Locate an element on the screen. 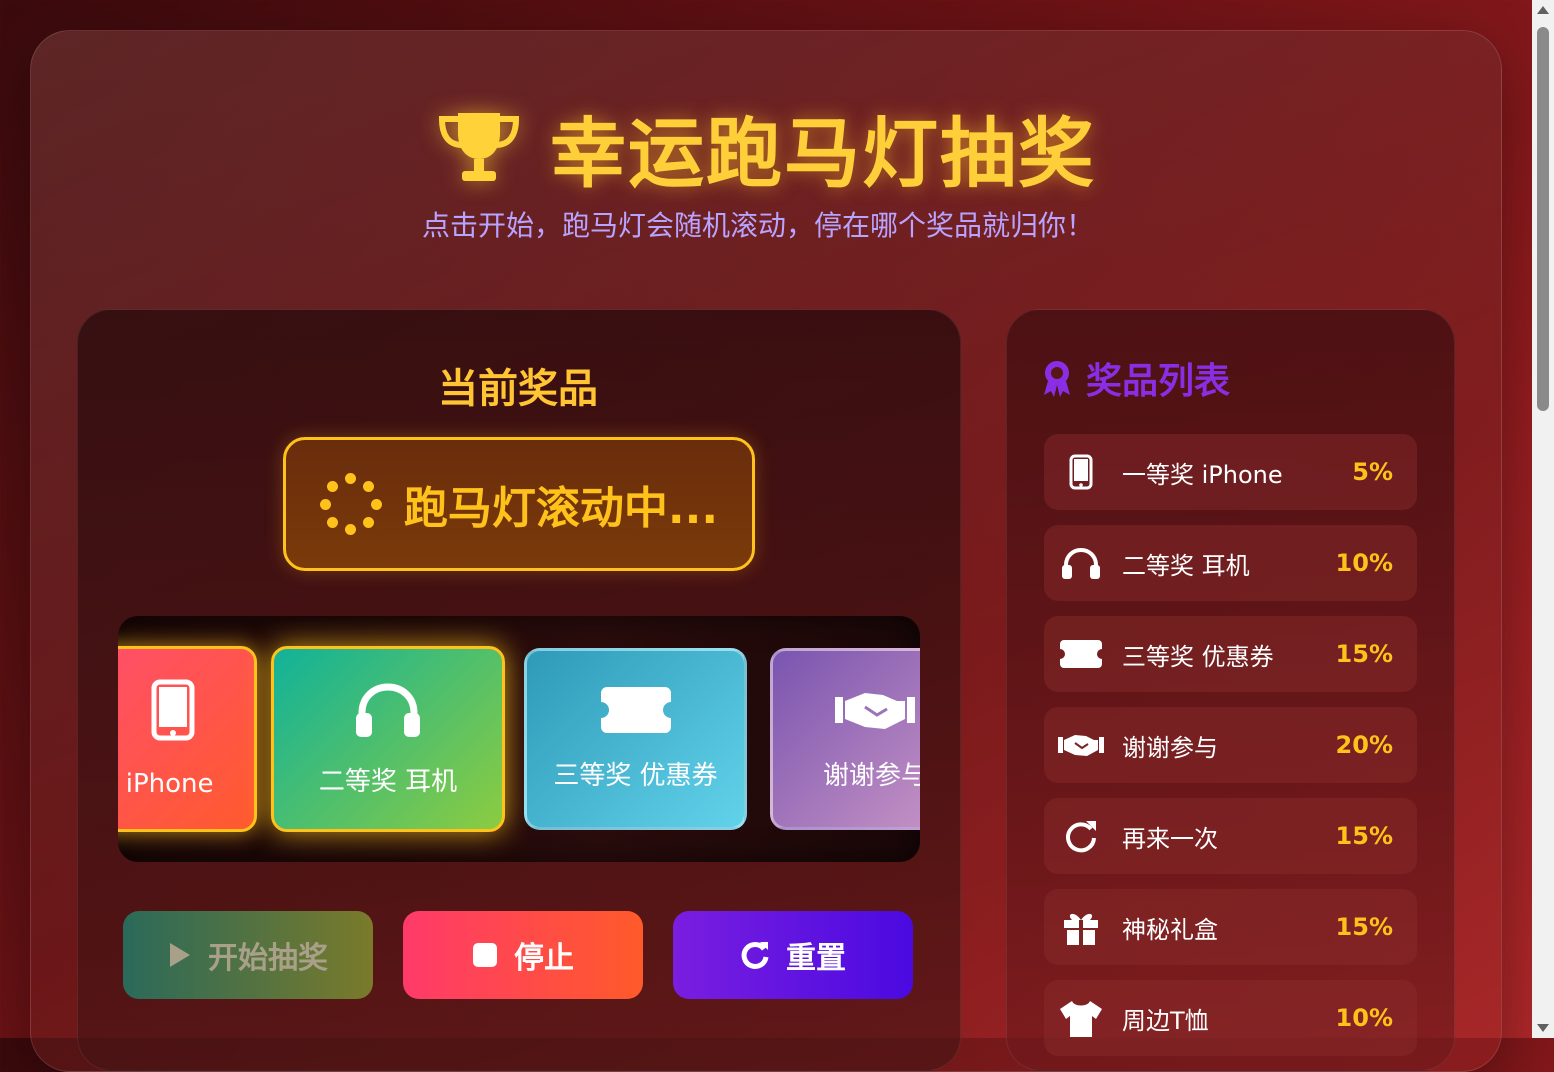 This screenshot has width=1554, height=1072. prize-list-title: 奖品列表 is located at coordinates (1136, 378).